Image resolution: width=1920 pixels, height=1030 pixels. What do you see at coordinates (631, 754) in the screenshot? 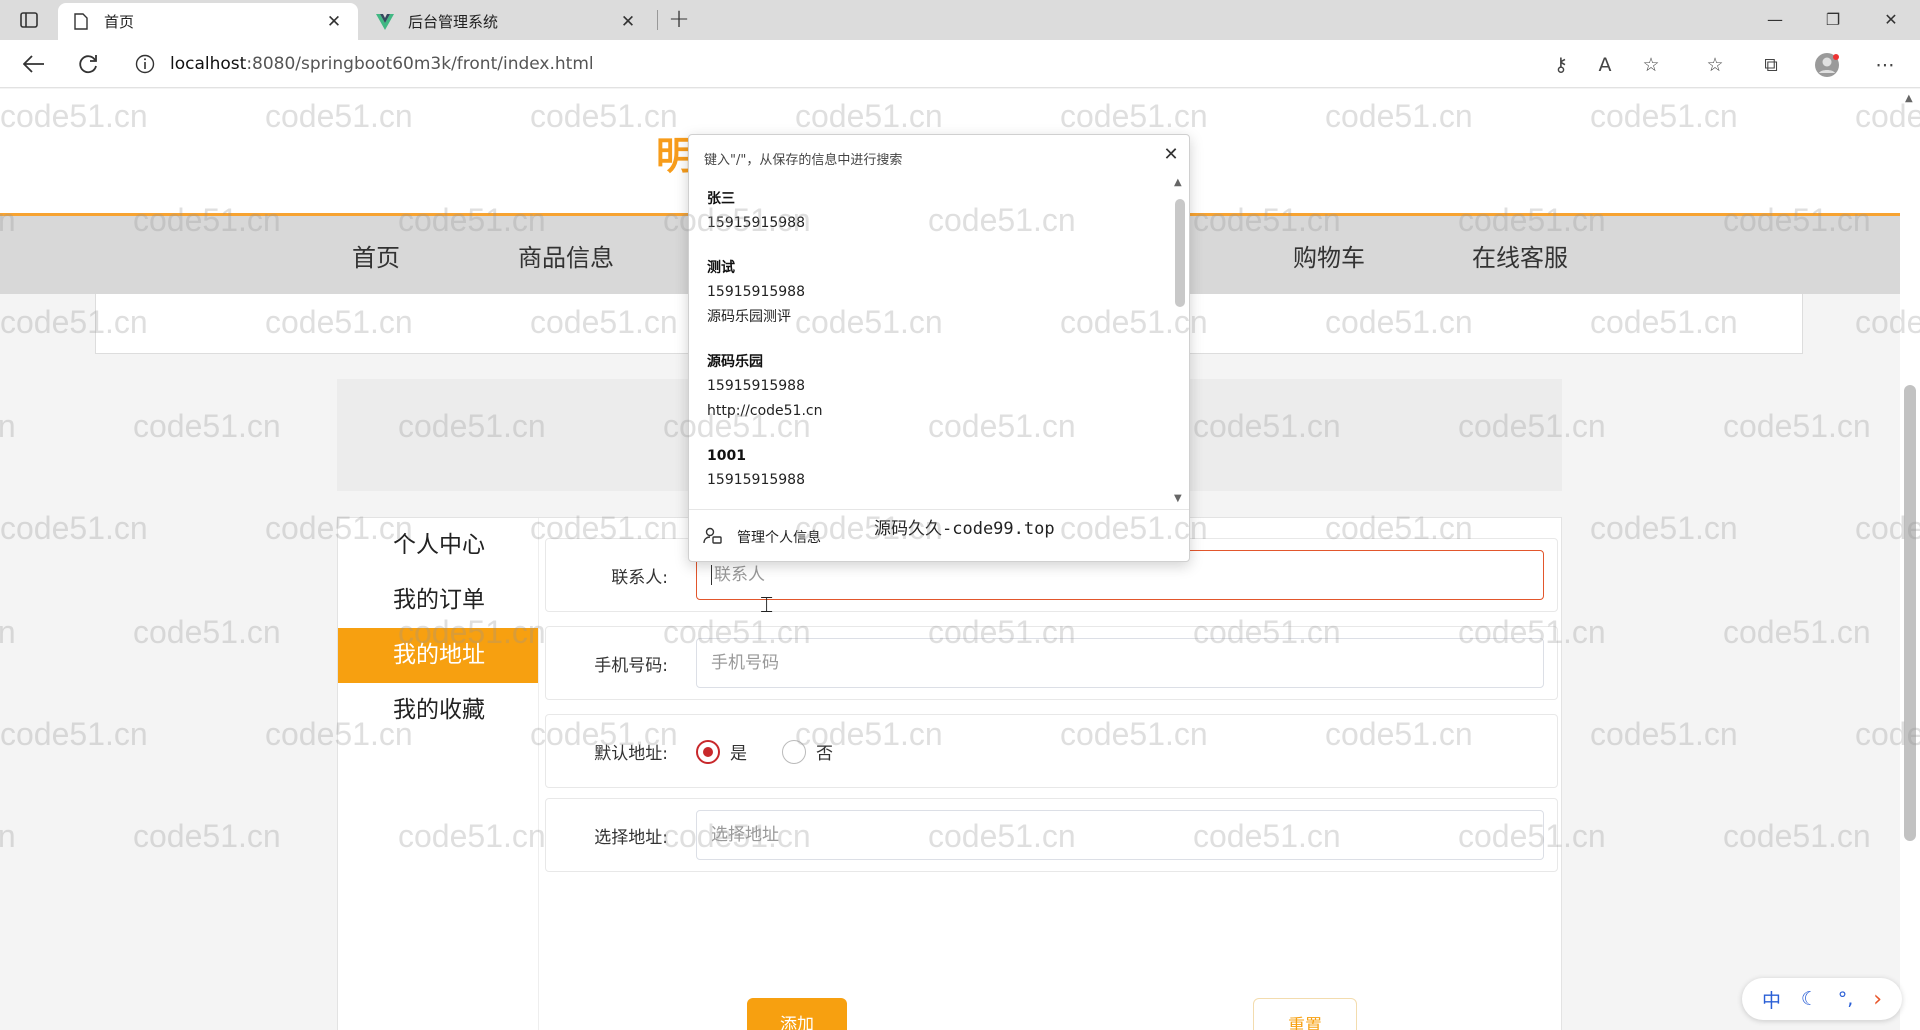
I see `default-address-label: 默认地址:` at bounding box center [631, 754].